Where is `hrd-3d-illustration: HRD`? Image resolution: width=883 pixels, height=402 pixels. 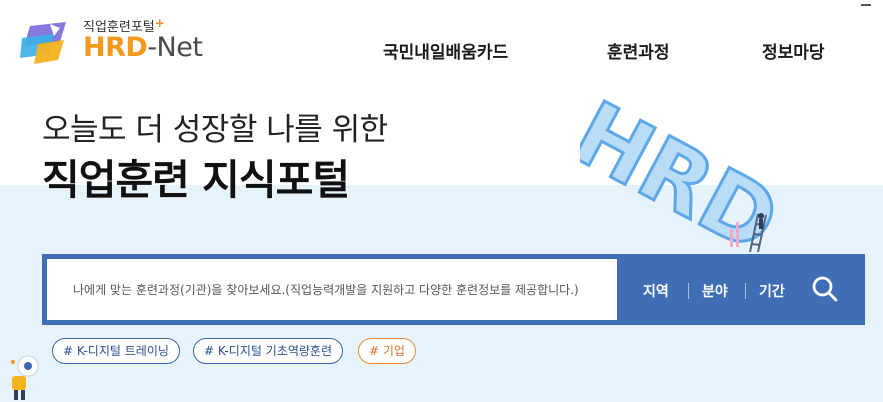 hrd-3d-illustration: HRD is located at coordinates (688, 169).